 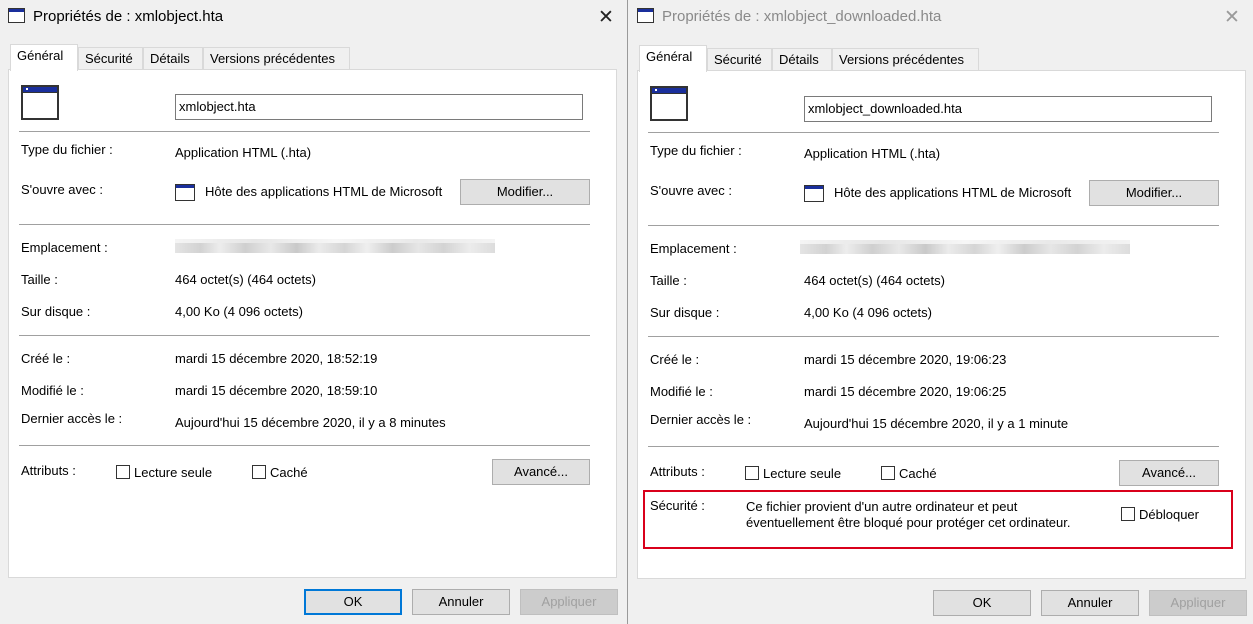 I want to click on title-bar: Propriétés de : xmlobject.hta ✕, so click(x=313, y=17).